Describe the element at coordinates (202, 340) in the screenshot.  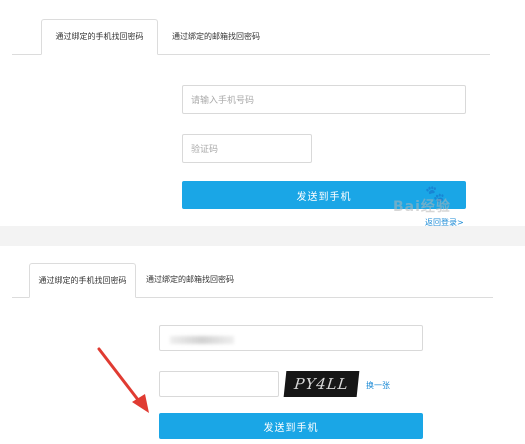
I see `masked-phone-value` at that location.